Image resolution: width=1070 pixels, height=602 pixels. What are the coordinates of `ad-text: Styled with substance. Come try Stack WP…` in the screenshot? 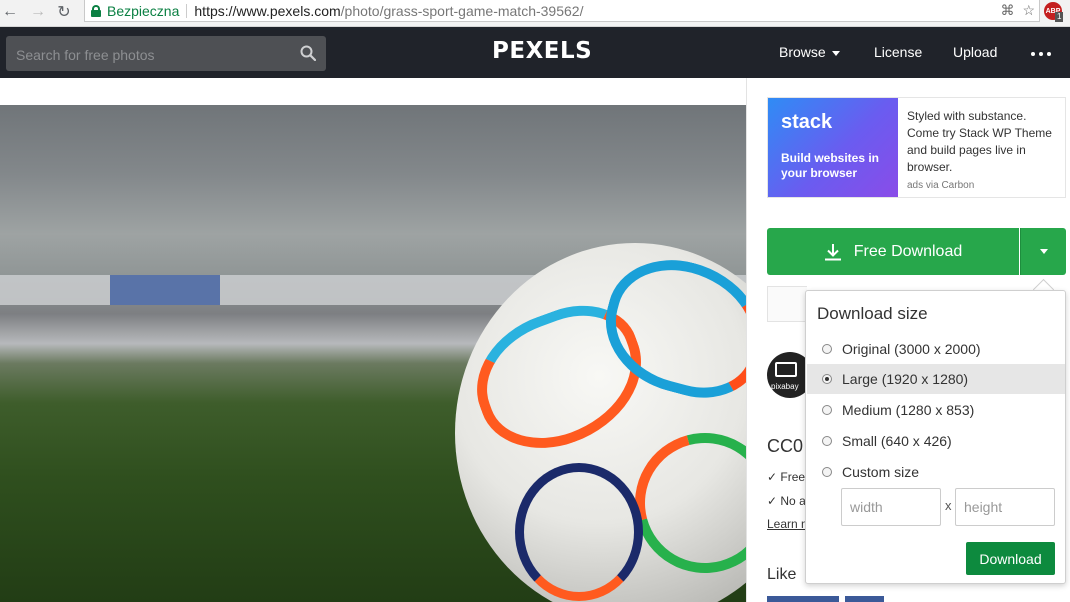 It's located at (982, 142).